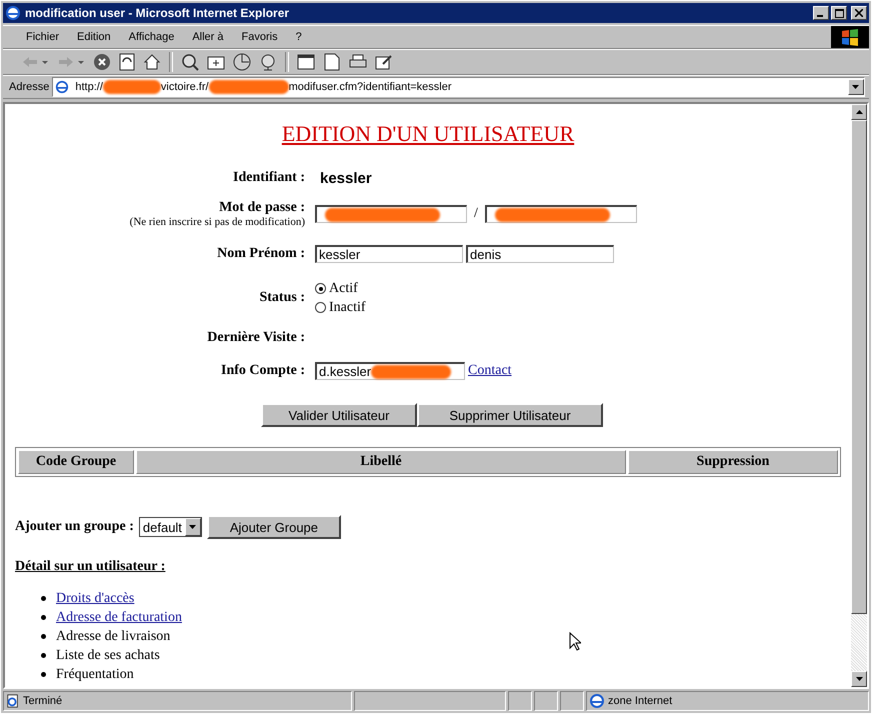 The height and width of the screenshot is (714, 872). Describe the element at coordinates (428, 133) in the screenshot. I see `page-heading: EDITION D'UN UTILISATEUR` at that location.